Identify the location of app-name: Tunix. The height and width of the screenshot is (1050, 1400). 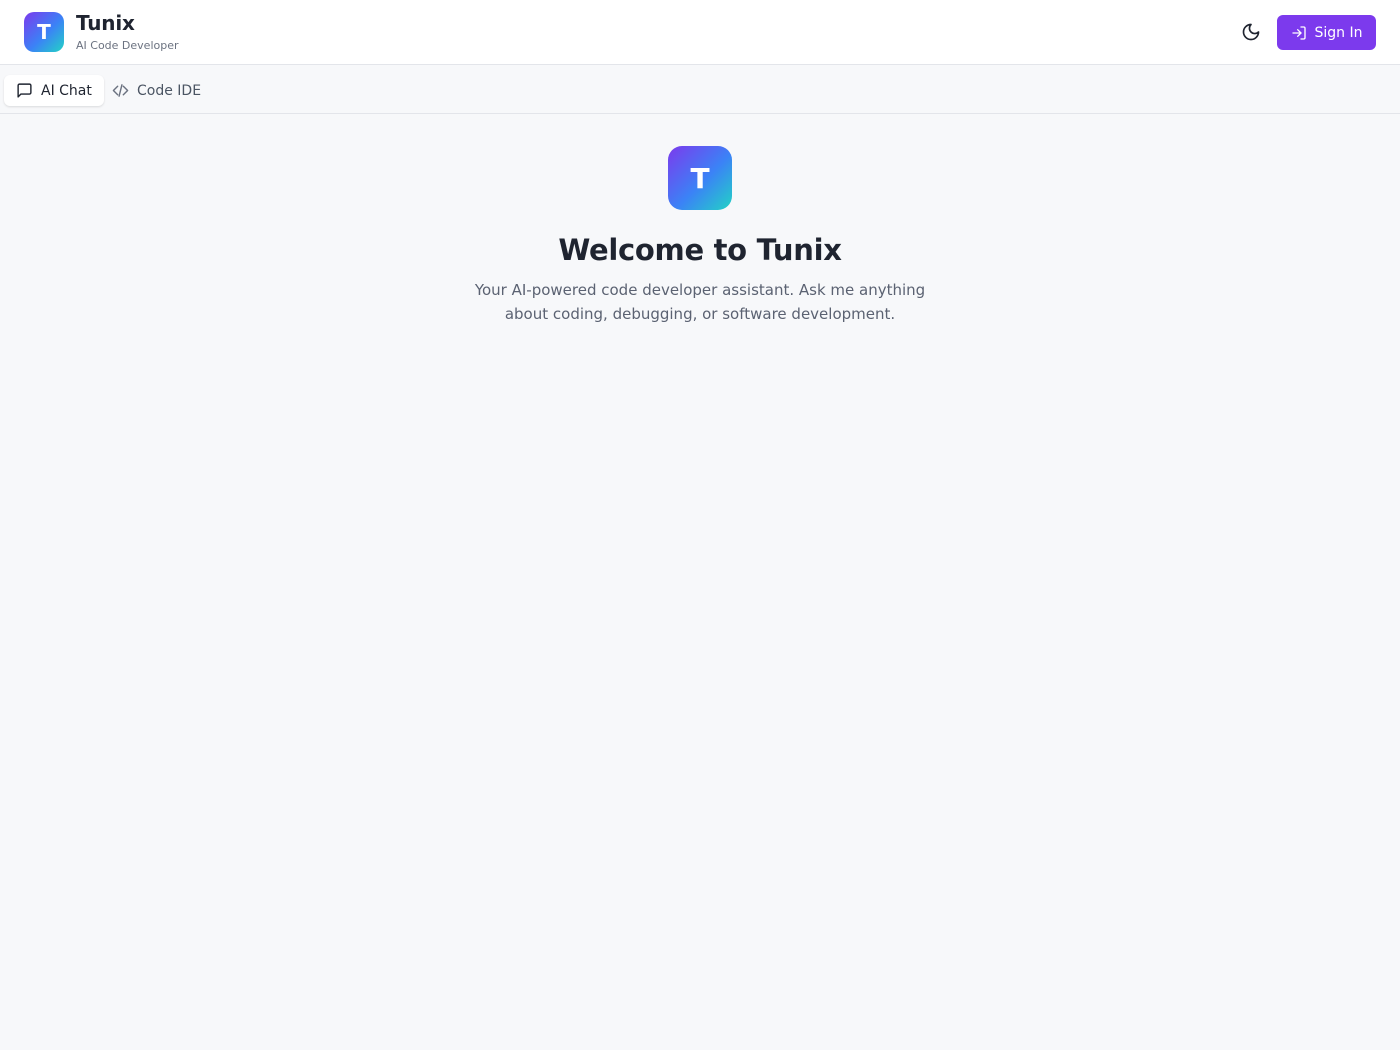
(105, 23).